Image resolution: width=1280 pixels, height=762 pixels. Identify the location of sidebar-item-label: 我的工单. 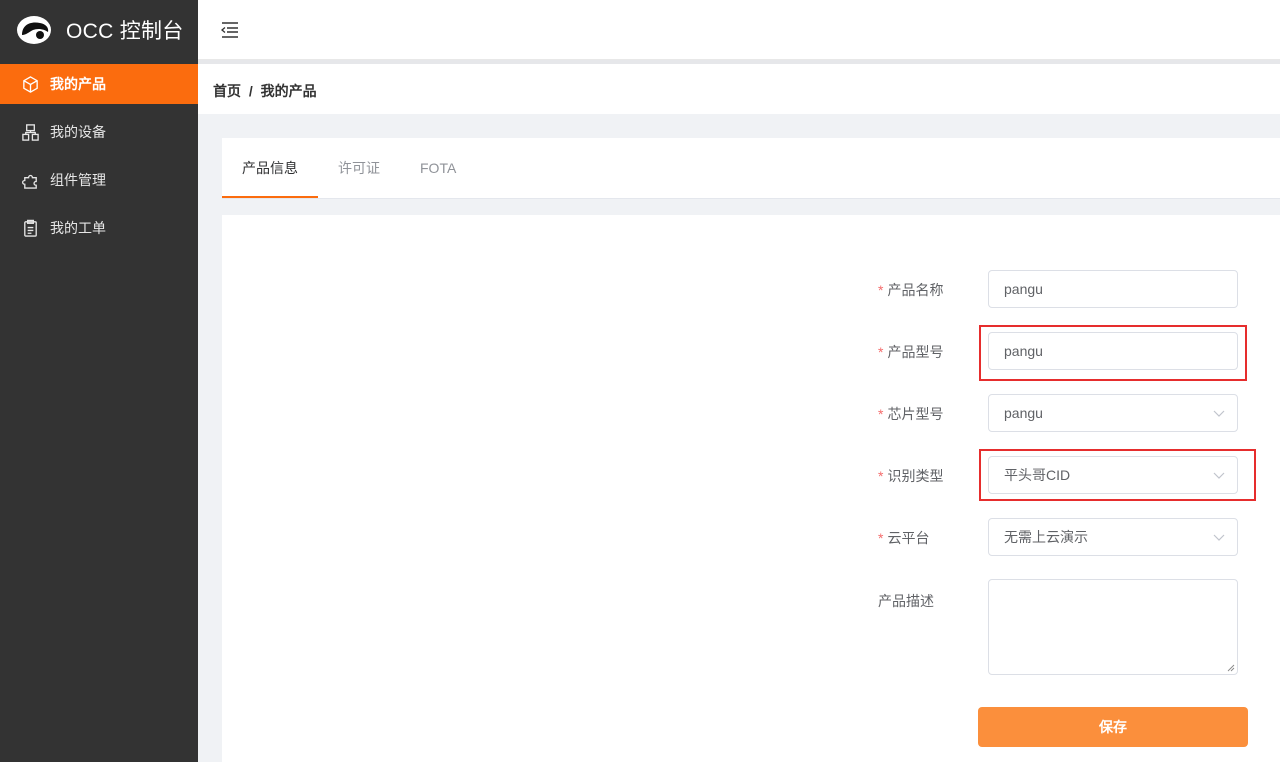
(78, 228).